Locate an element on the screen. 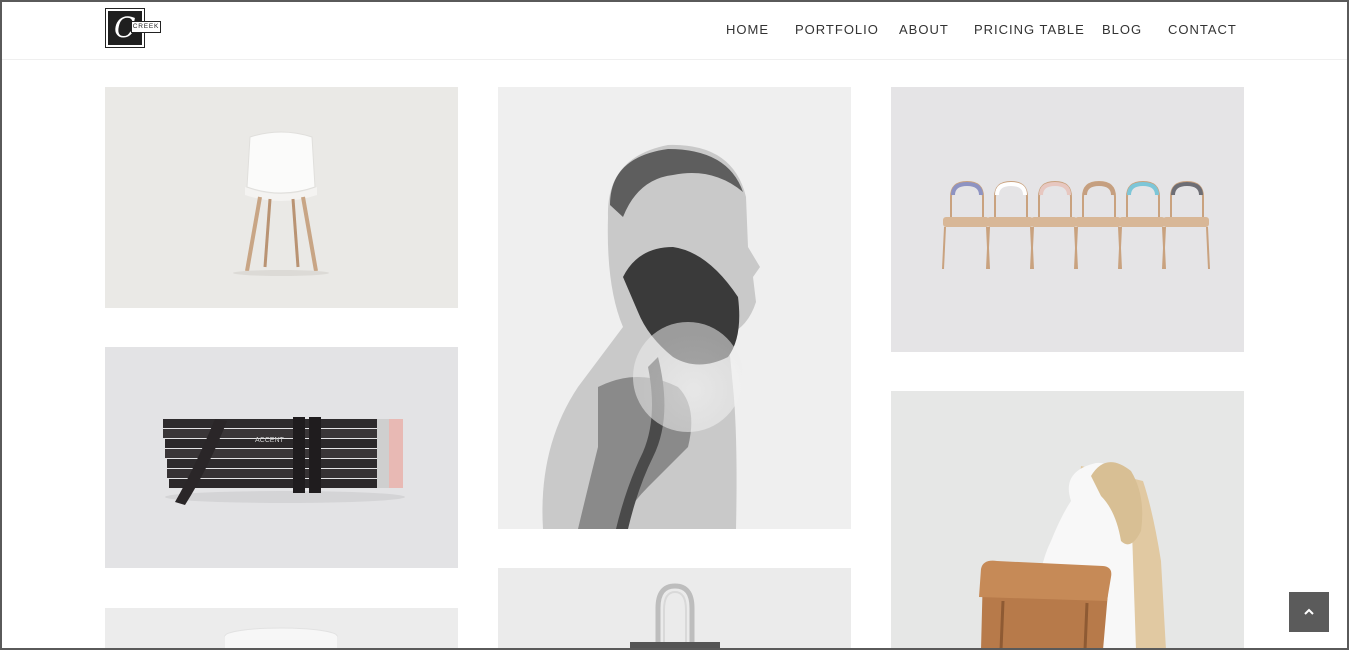  portfolio-item-tote-bag is located at coordinates (674, 609).